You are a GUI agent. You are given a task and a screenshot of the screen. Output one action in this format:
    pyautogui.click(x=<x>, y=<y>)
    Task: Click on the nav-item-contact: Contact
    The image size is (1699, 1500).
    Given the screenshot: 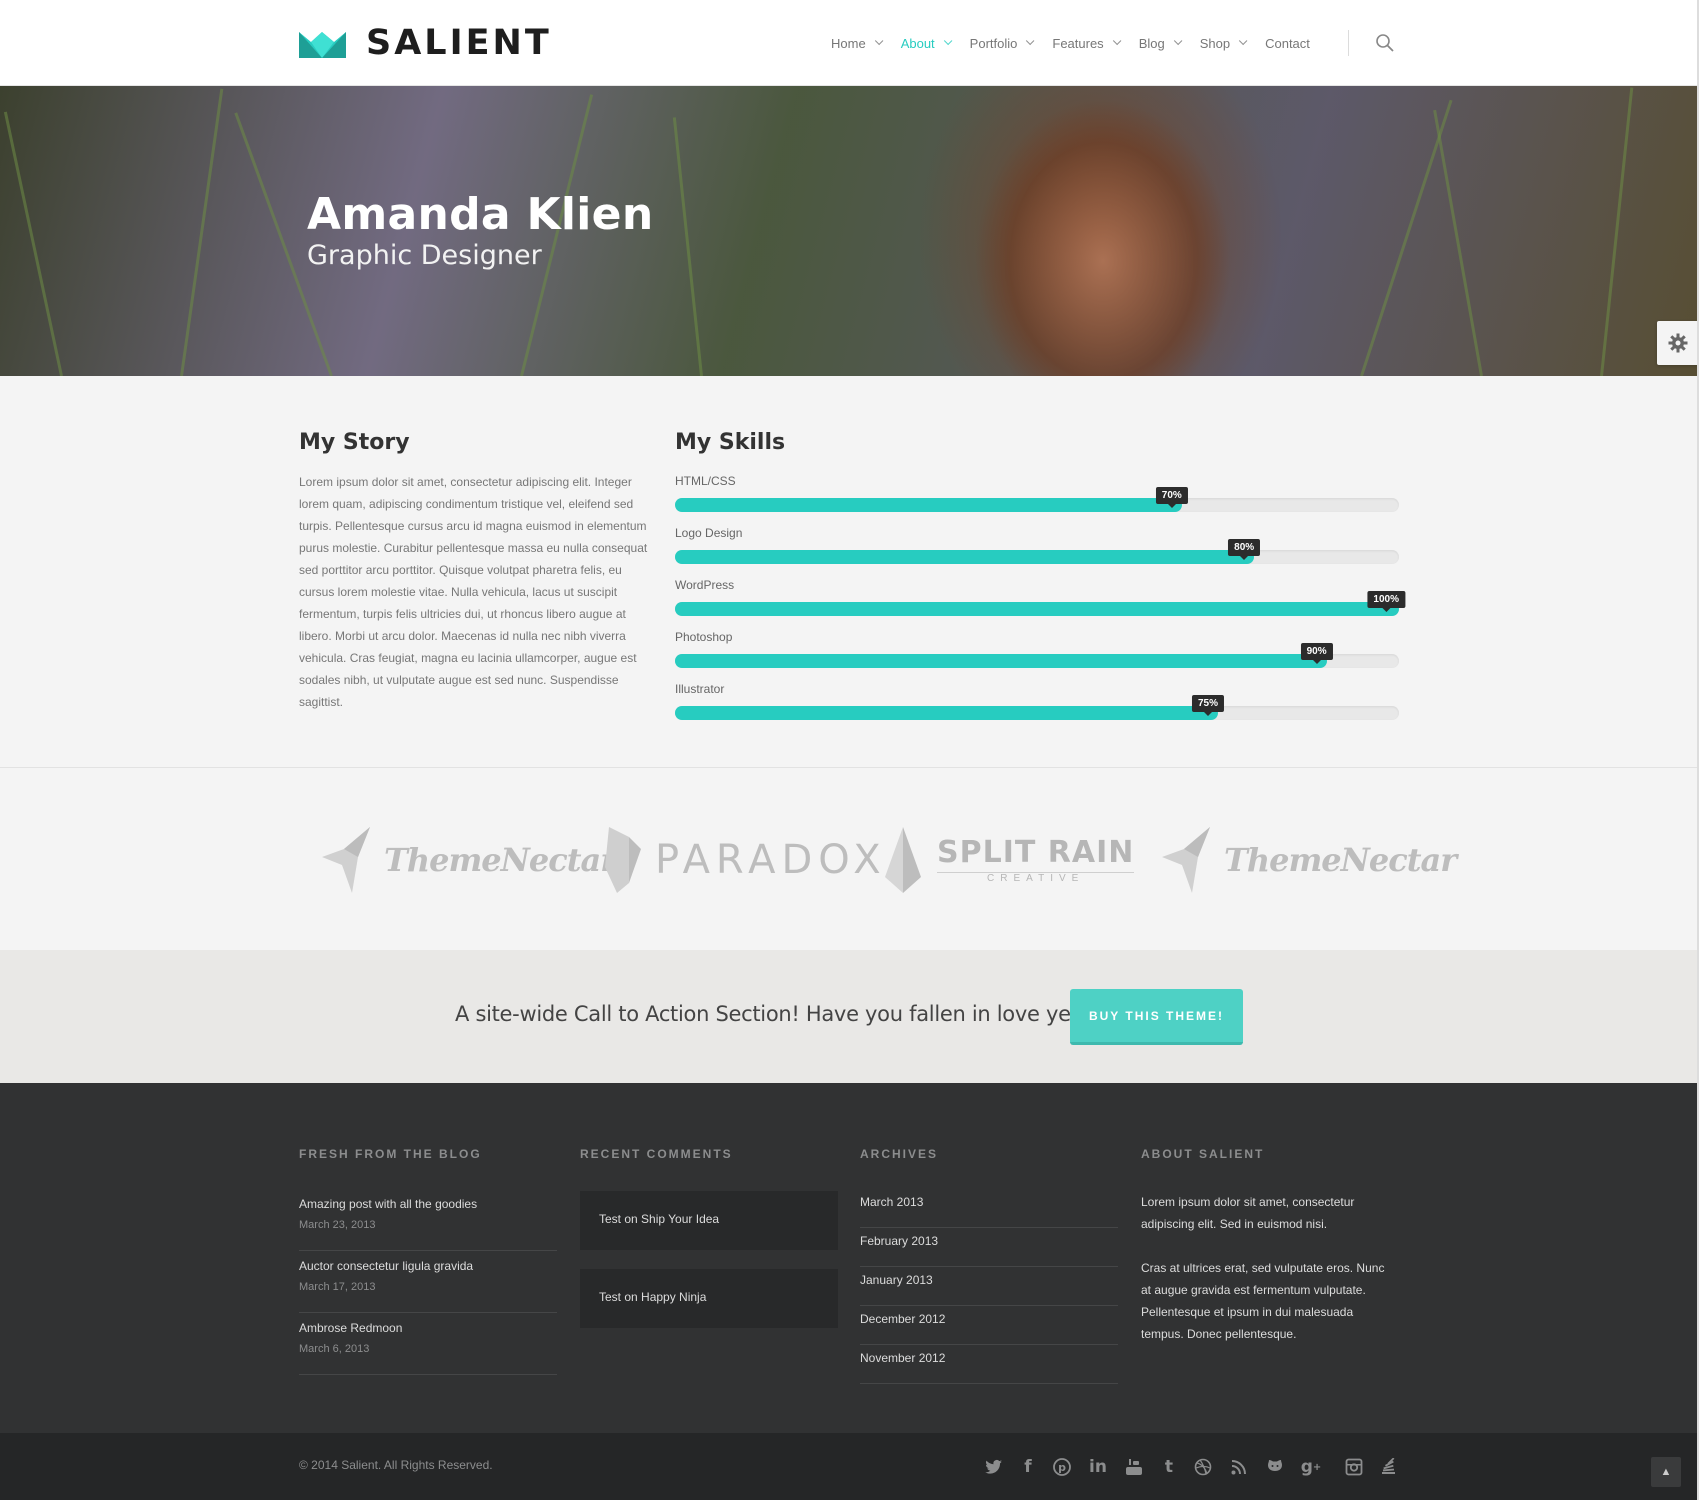 What is the action you would take?
    pyautogui.click(x=1287, y=43)
    